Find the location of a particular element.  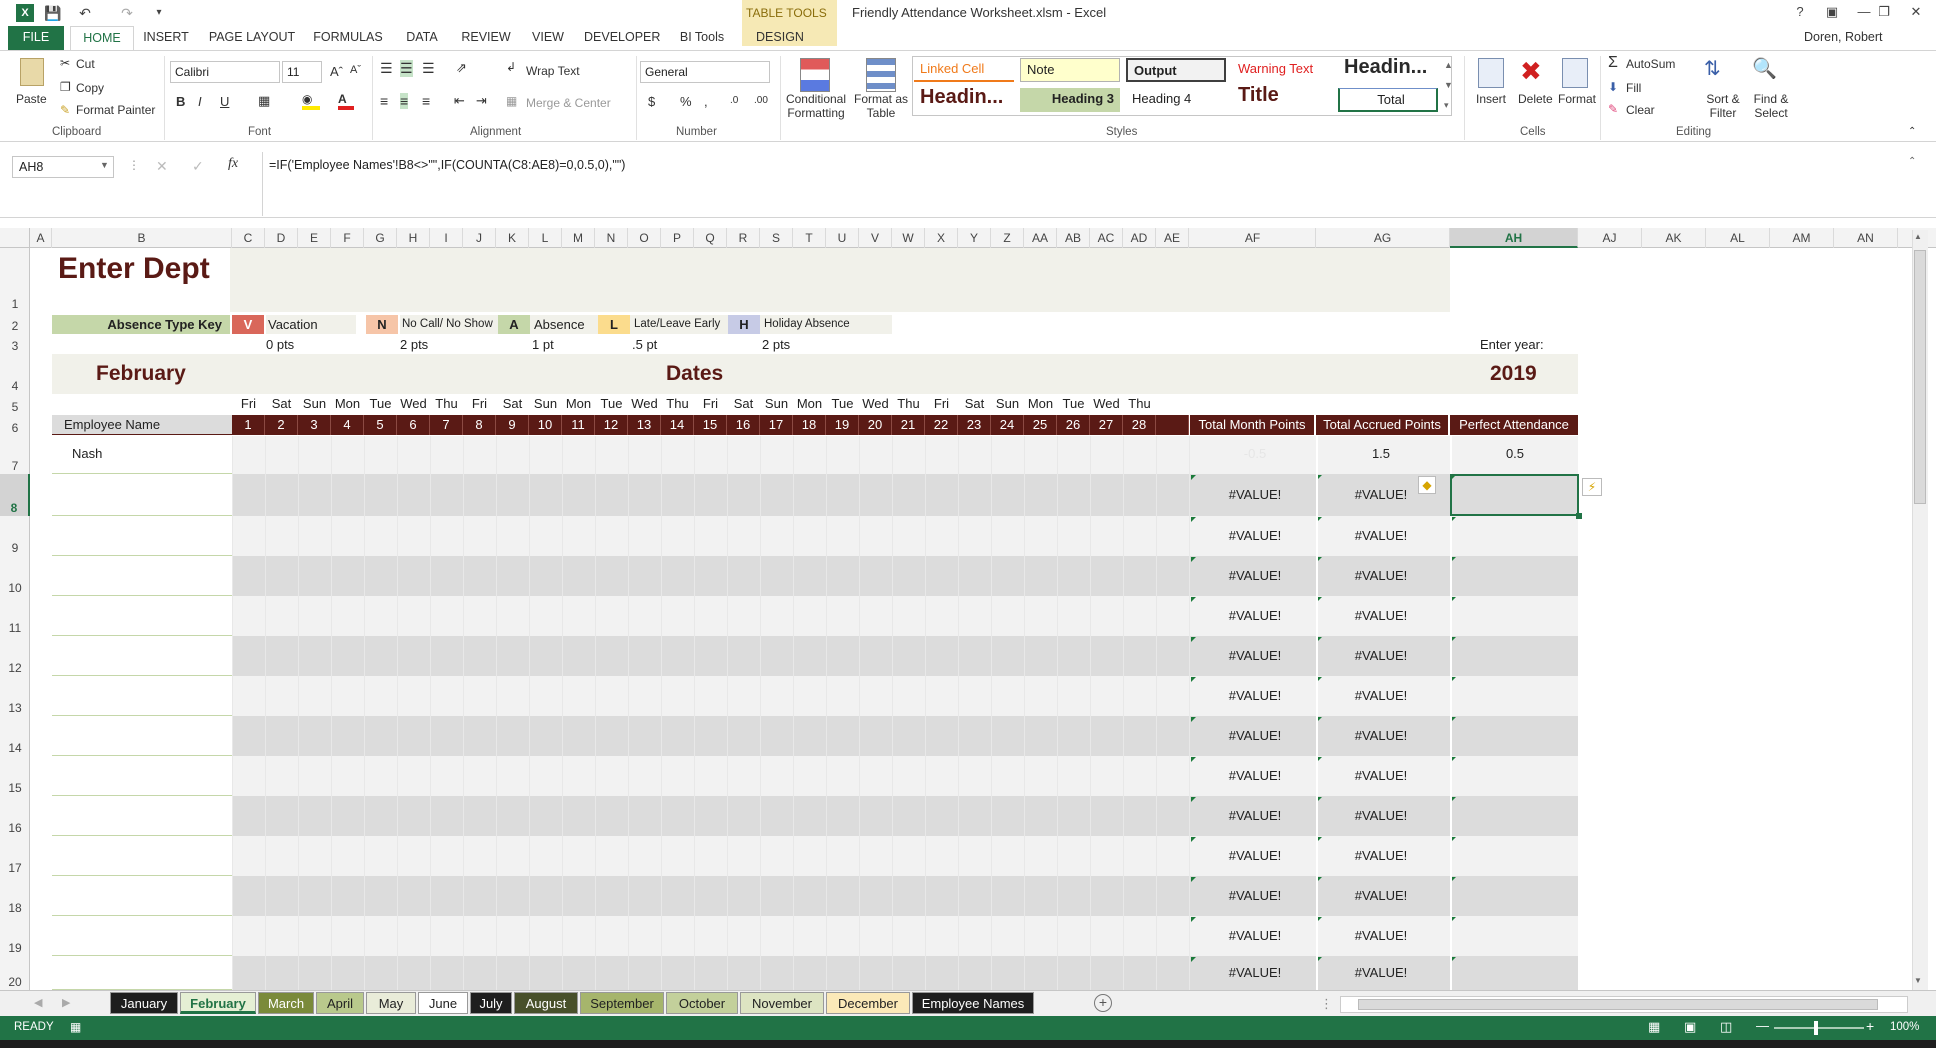

style-total: Total is located at coordinates (1388, 100).